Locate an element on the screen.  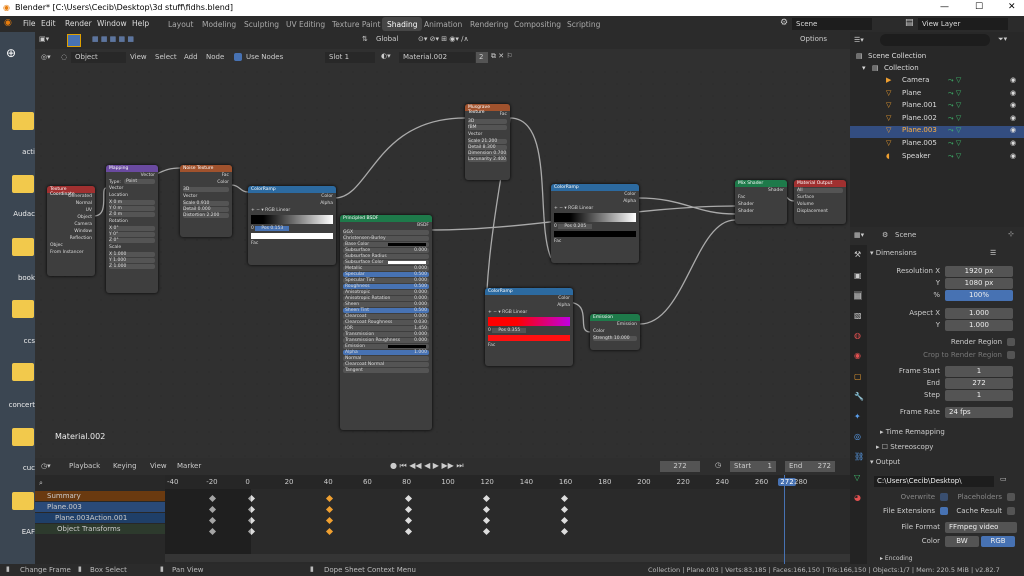
keyframes-area is located at coordinates (507, 526).